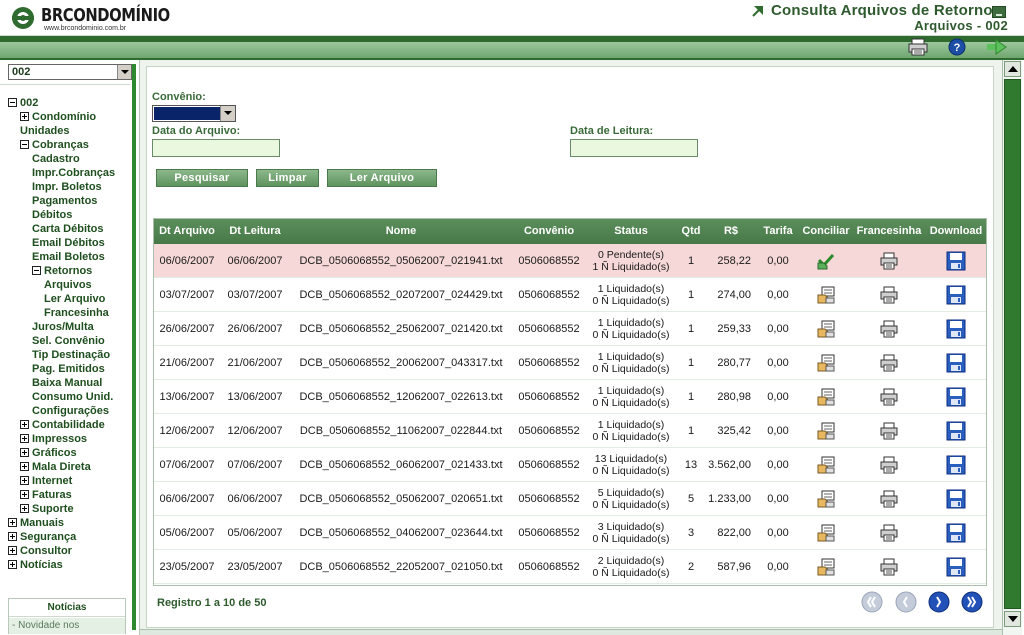 This screenshot has height=635, width=1024. Describe the element at coordinates (999, 12) in the screenshot. I see `minimize-header-button` at that location.